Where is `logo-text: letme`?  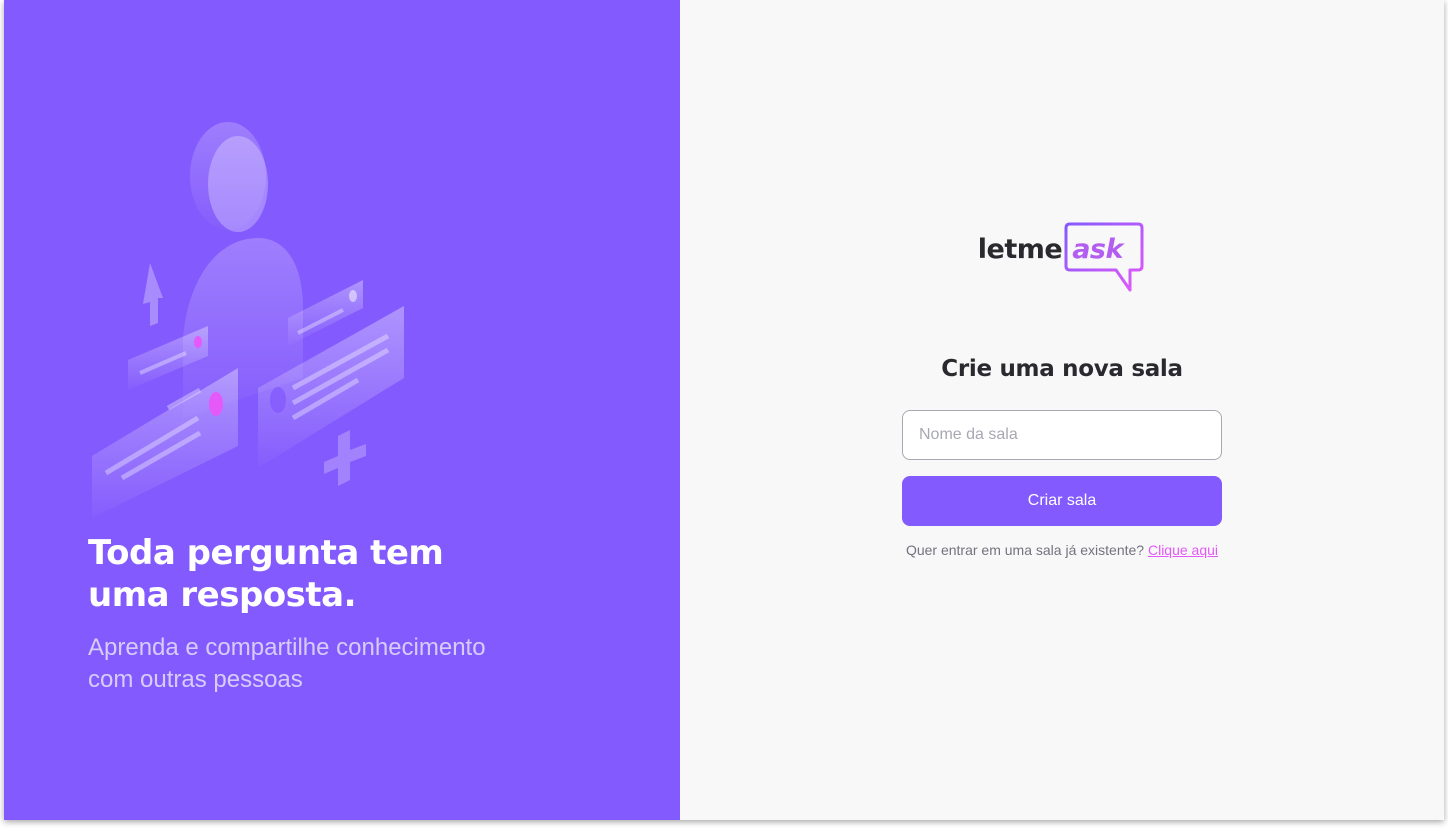
logo-text: letme is located at coordinates (1020, 249).